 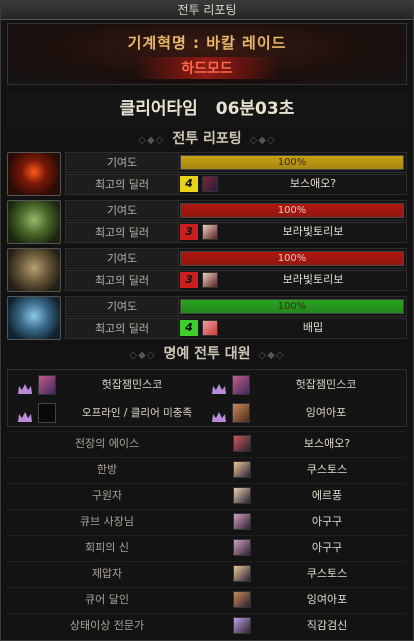 I want to click on honor-member: 잉여아포, so click(x=307, y=413).